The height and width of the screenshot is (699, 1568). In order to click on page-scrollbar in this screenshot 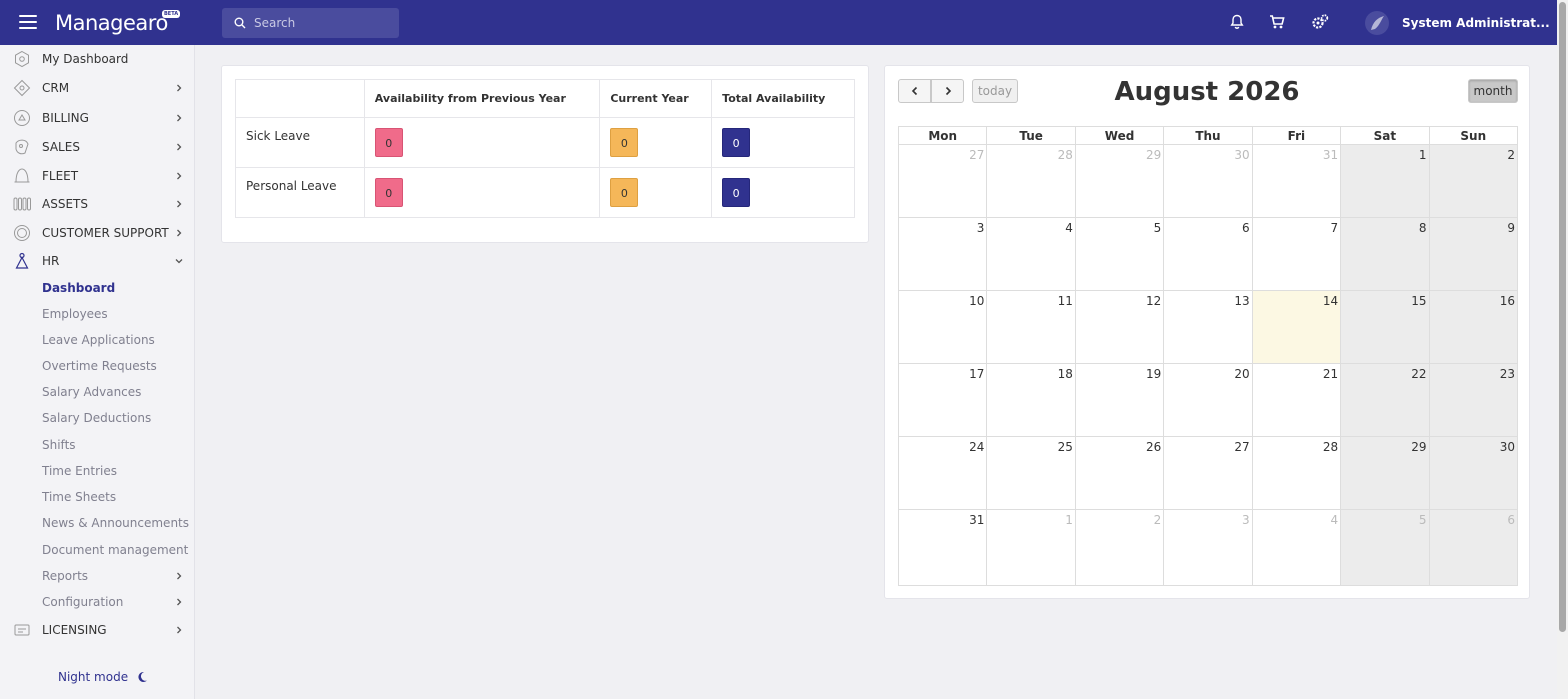, I will do `click(1562, 349)`.